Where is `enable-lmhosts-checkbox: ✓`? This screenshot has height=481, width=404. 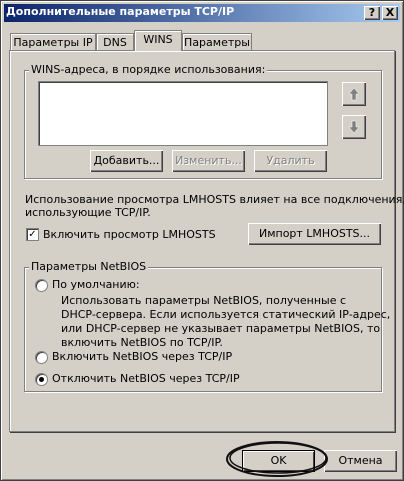 enable-lmhosts-checkbox: ✓ is located at coordinates (32, 234).